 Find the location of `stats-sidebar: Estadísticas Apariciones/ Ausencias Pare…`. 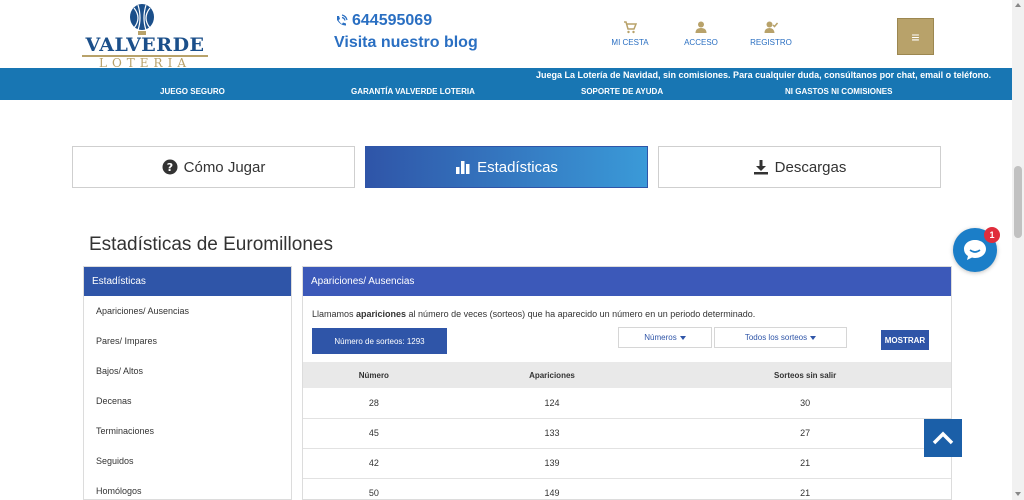

stats-sidebar: Estadísticas Apariciones/ Ausencias Pare… is located at coordinates (187, 383).